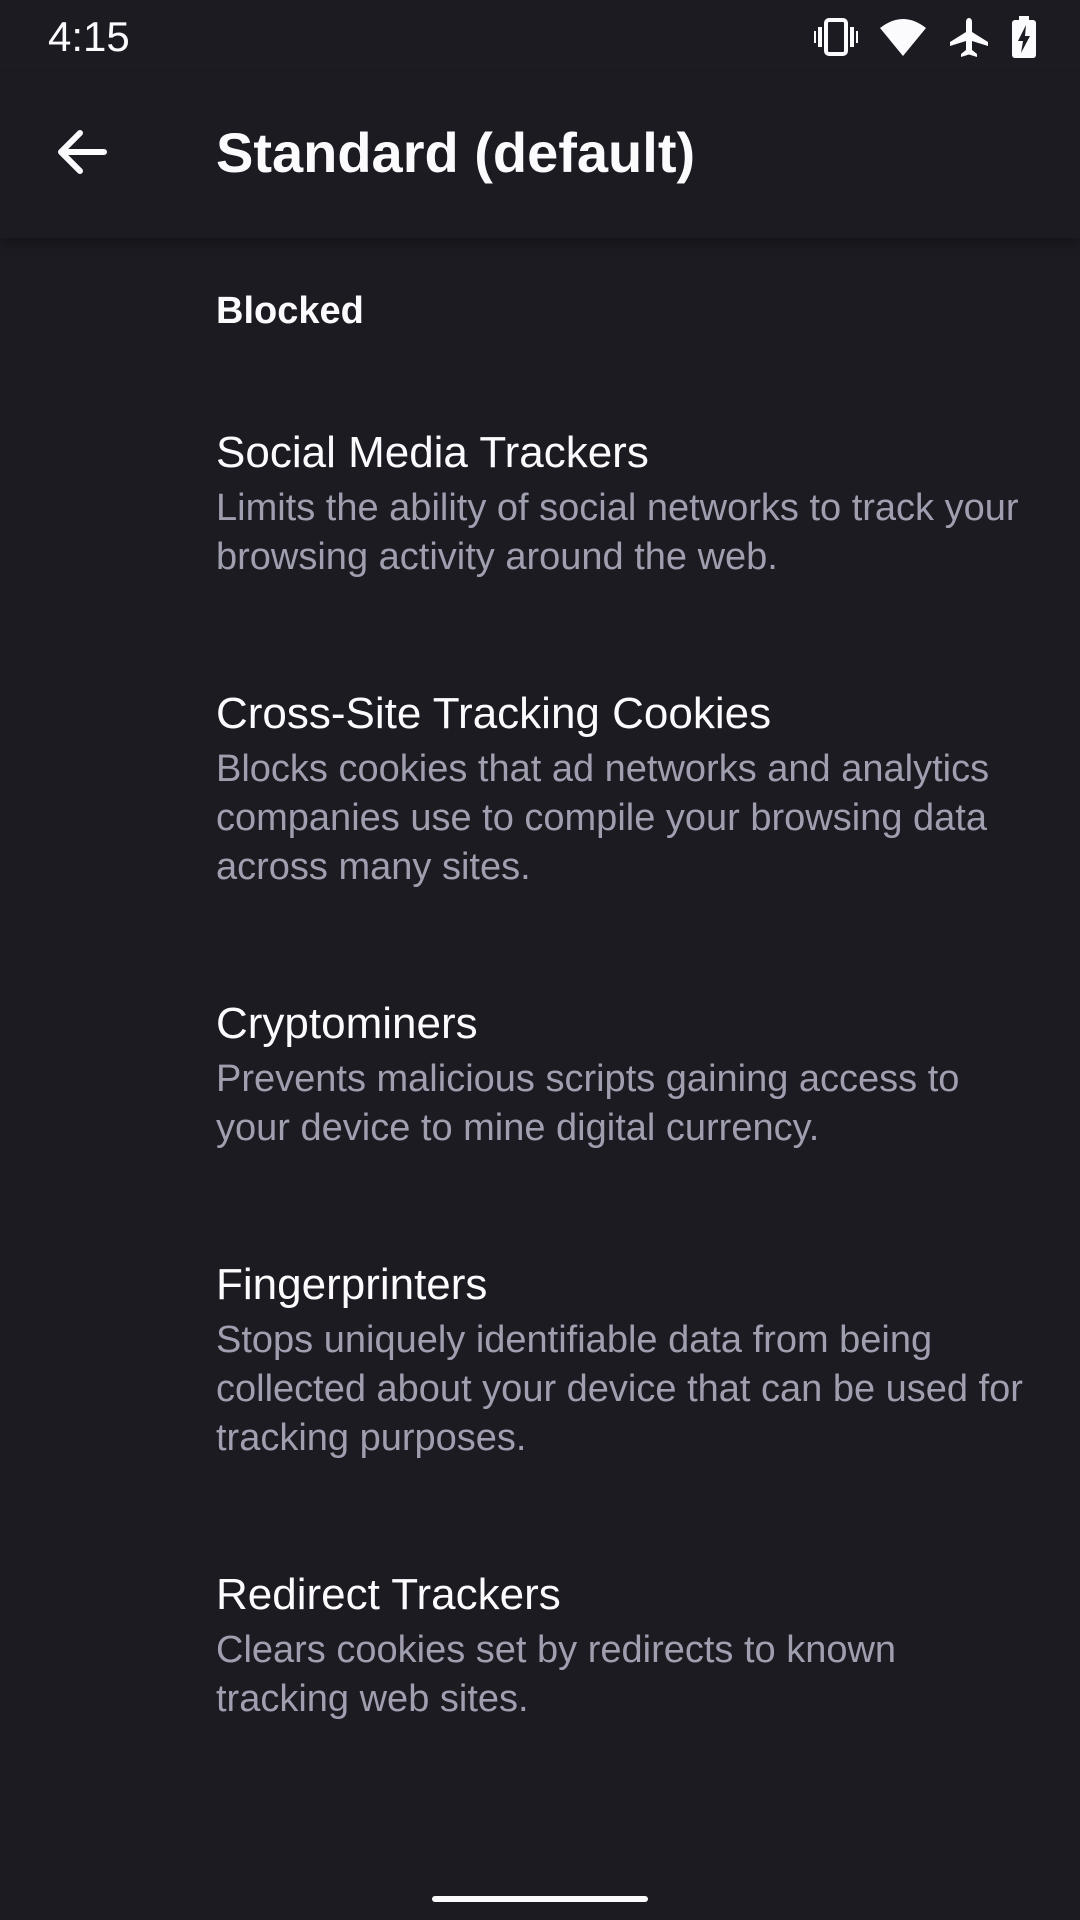 Image resolution: width=1080 pixels, height=1920 pixels. Describe the element at coordinates (969, 37) in the screenshot. I see `airplane-mode-icon` at that location.